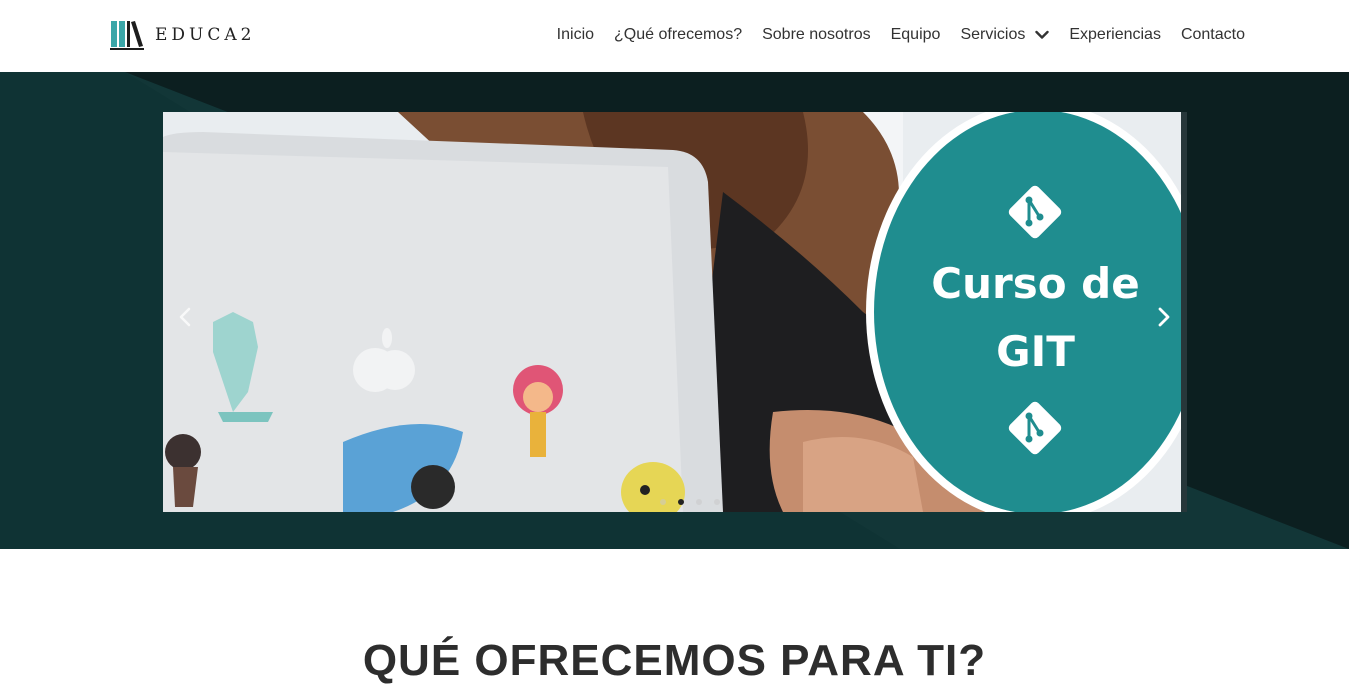 The height and width of the screenshot is (686, 1349). I want to click on nav-item-experiencias: Experiencias, so click(1115, 35).